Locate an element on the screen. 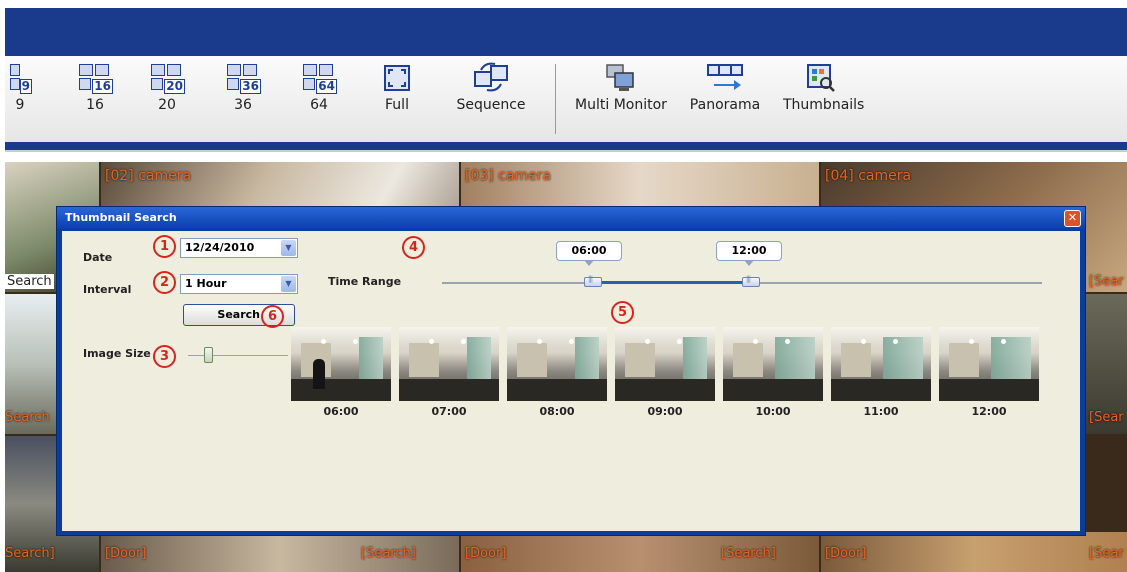  date-dropdown: 12/24/2010 ▼ is located at coordinates (239, 248).